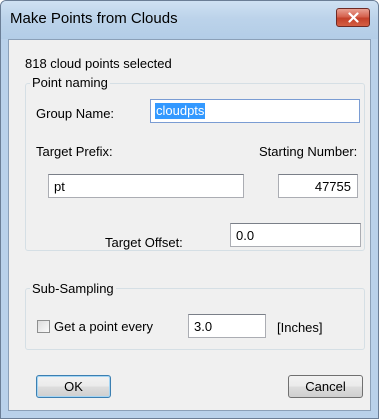  I want to click on starting-number-label: Starting Number:, so click(308, 151).